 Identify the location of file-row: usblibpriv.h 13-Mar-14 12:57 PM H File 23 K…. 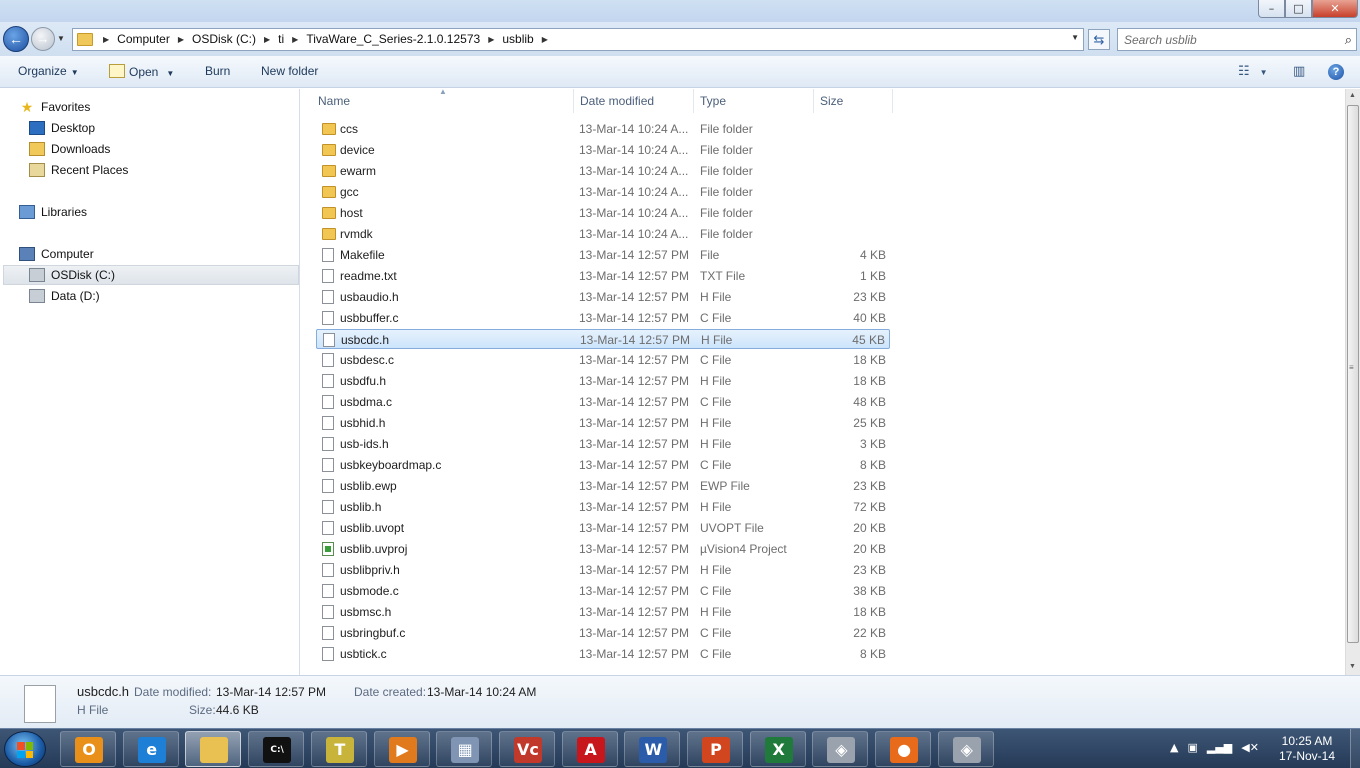
(603, 570).